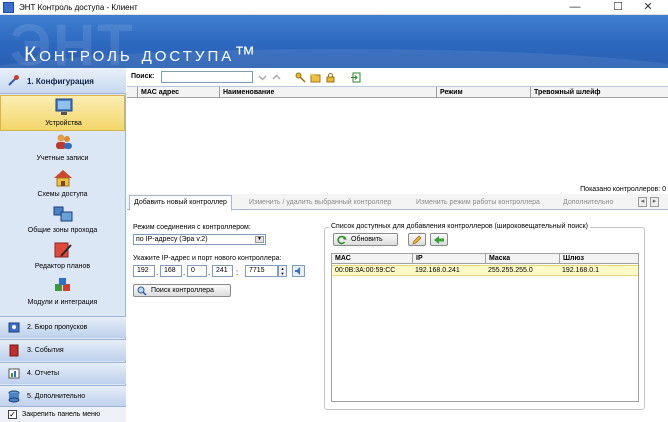 The height and width of the screenshot is (422, 668). What do you see at coordinates (62, 284) in the screenshot?
I see `modules-icon` at bounding box center [62, 284].